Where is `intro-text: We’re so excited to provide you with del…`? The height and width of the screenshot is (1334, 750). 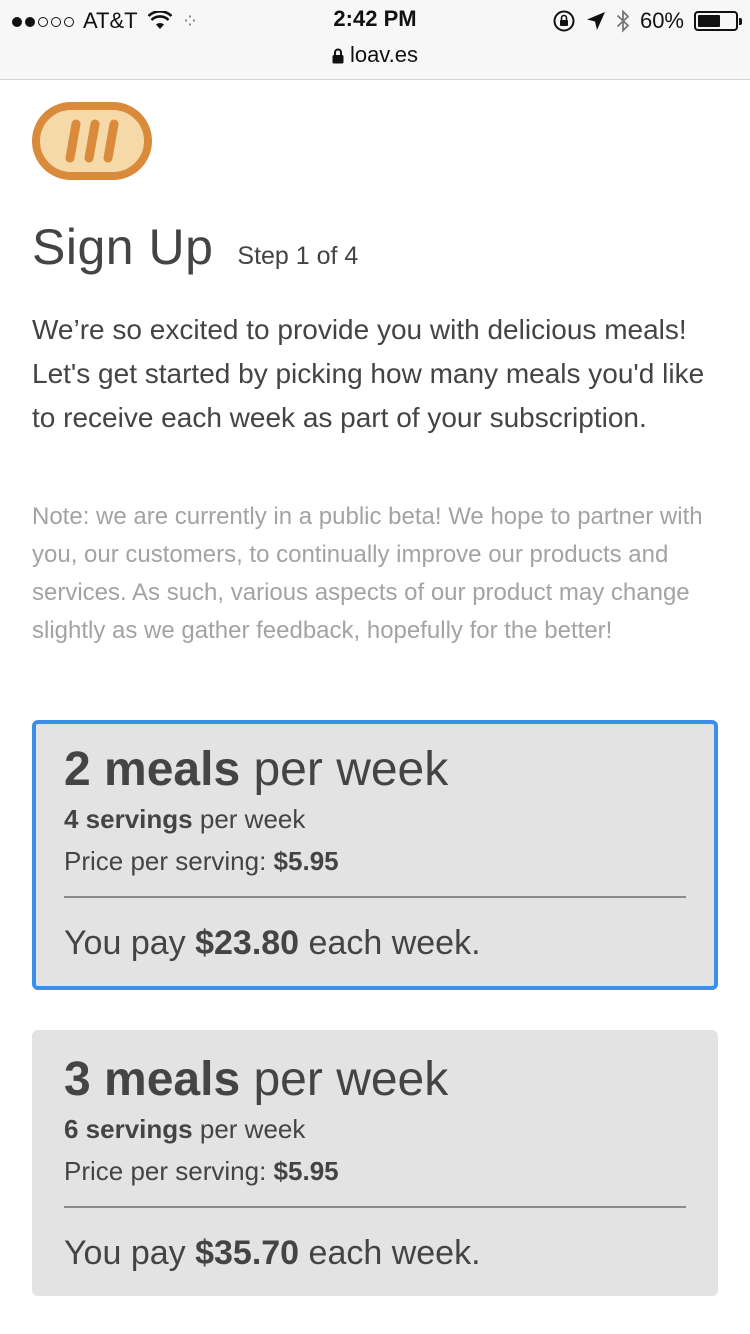 intro-text: We’re so excited to provide you with del… is located at coordinates (368, 373).